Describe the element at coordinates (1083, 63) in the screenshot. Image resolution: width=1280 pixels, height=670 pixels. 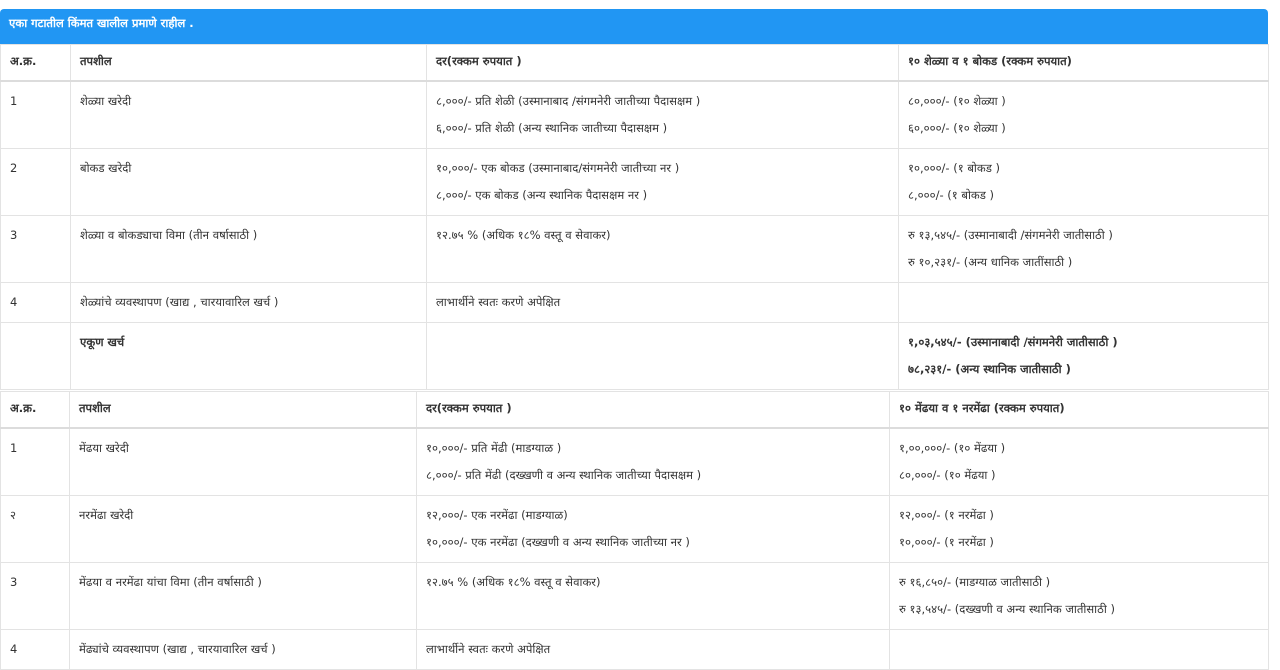
I see `col-header-amount: १० शेळ्या व १ बोकड (रक्कम रुपयात)` at that location.